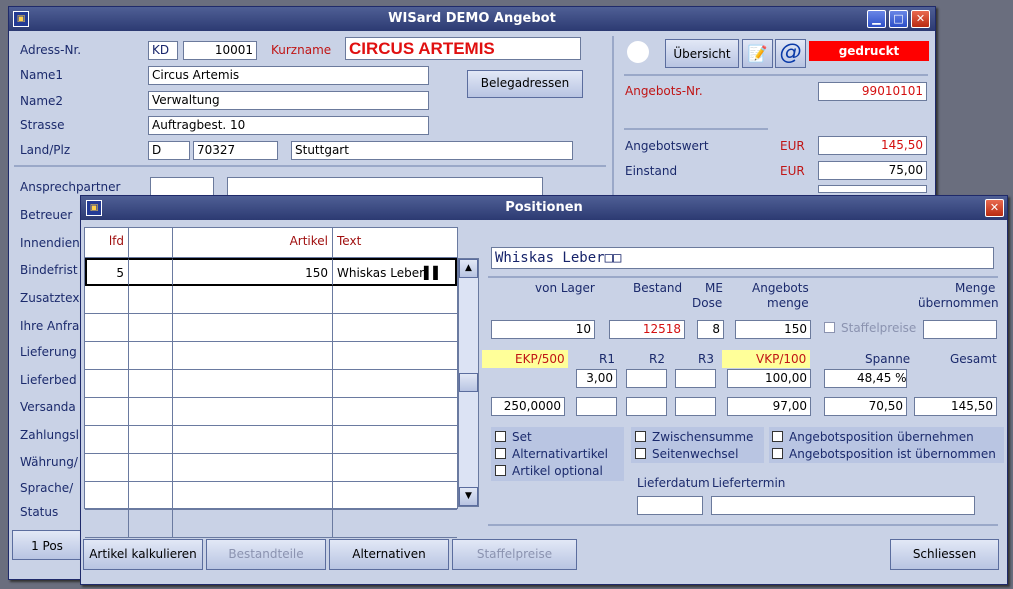 This screenshot has width=1013, height=589. Describe the element at coordinates (898, 19) in the screenshot. I see `maximize-button: □` at that location.